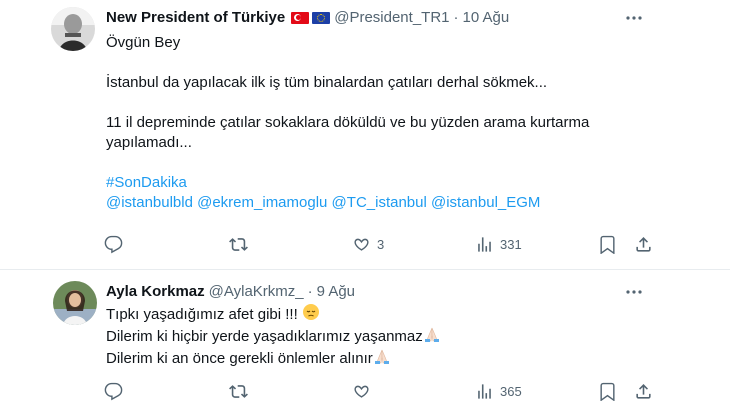 This screenshot has width=730, height=420. Describe the element at coordinates (300, 18) in the screenshot. I see `turkey-flag-icon` at that location.